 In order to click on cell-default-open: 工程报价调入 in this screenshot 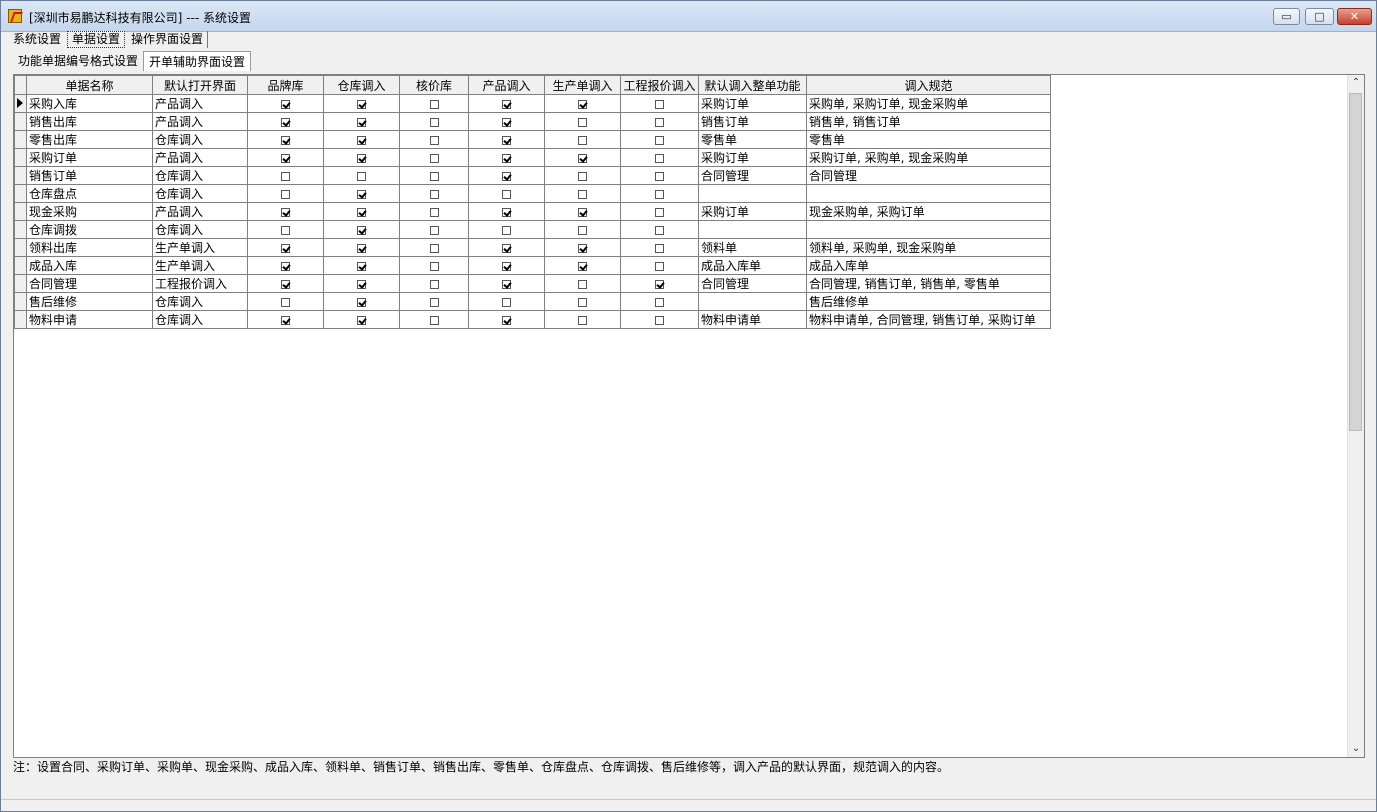, I will do `click(200, 283)`.